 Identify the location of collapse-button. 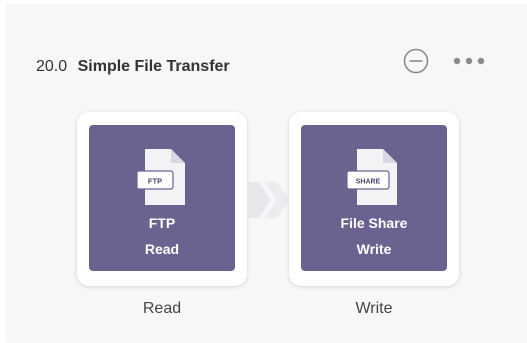
(416, 61).